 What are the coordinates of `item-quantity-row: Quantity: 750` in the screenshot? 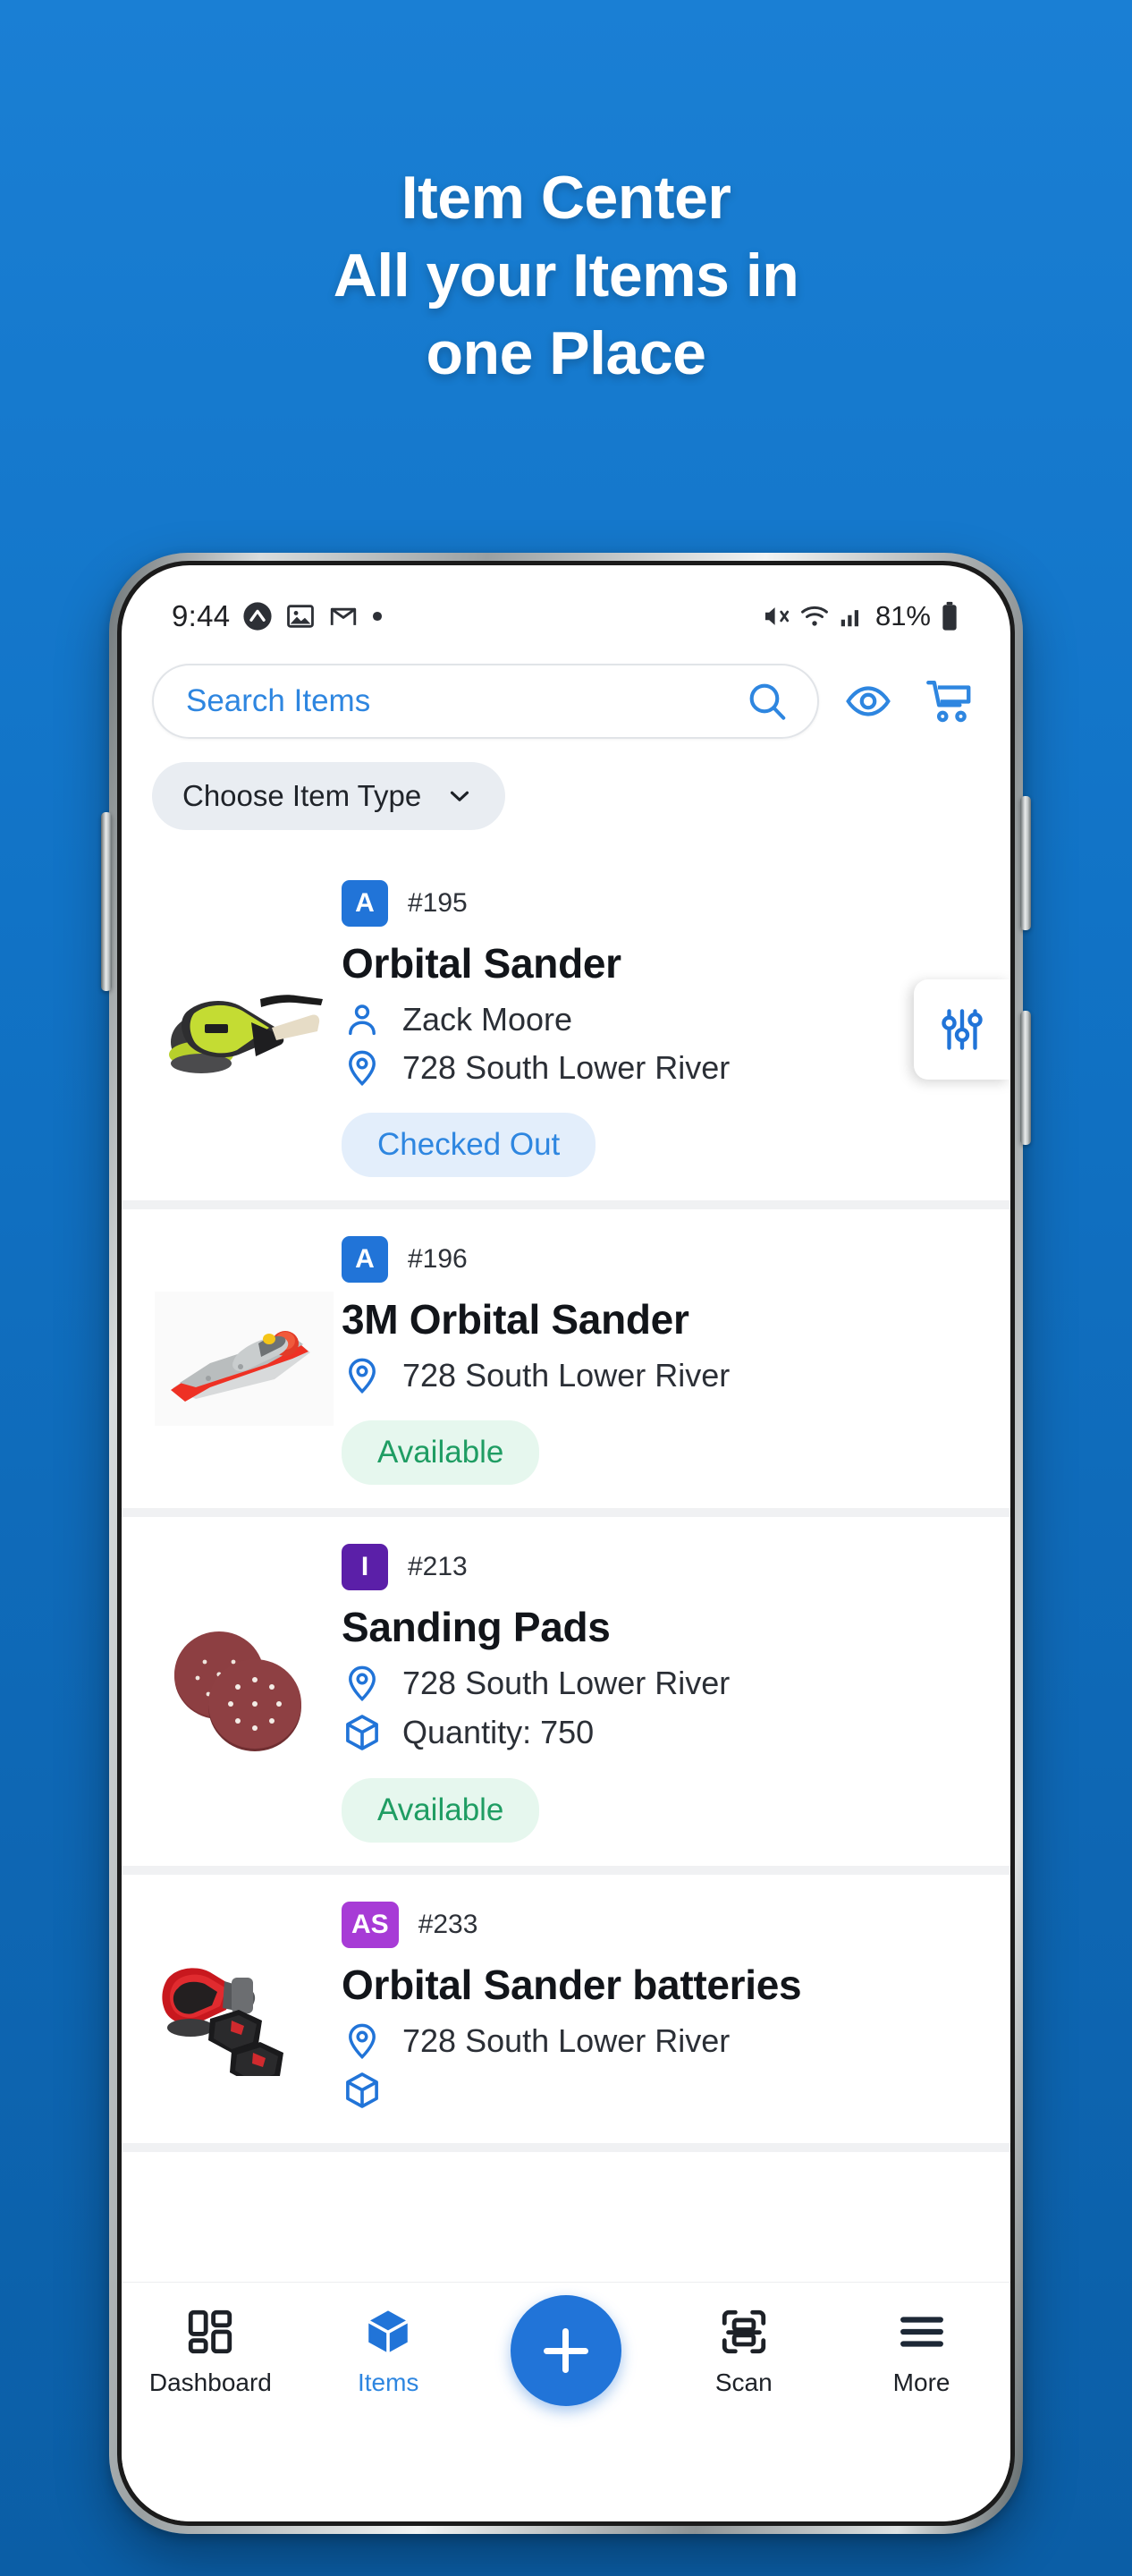 It's located at (663, 1732).